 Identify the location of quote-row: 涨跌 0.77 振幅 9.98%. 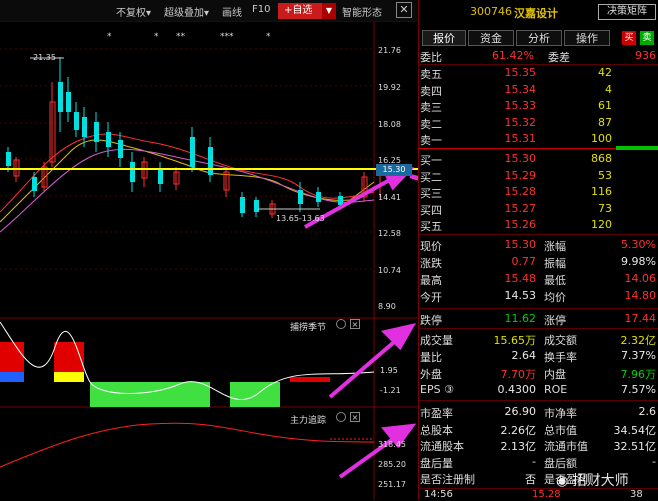
(538, 262).